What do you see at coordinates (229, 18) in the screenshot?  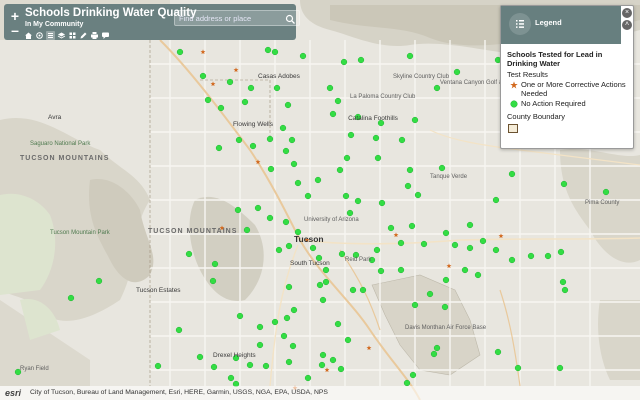 I see `search-input` at bounding box center [229, 18].